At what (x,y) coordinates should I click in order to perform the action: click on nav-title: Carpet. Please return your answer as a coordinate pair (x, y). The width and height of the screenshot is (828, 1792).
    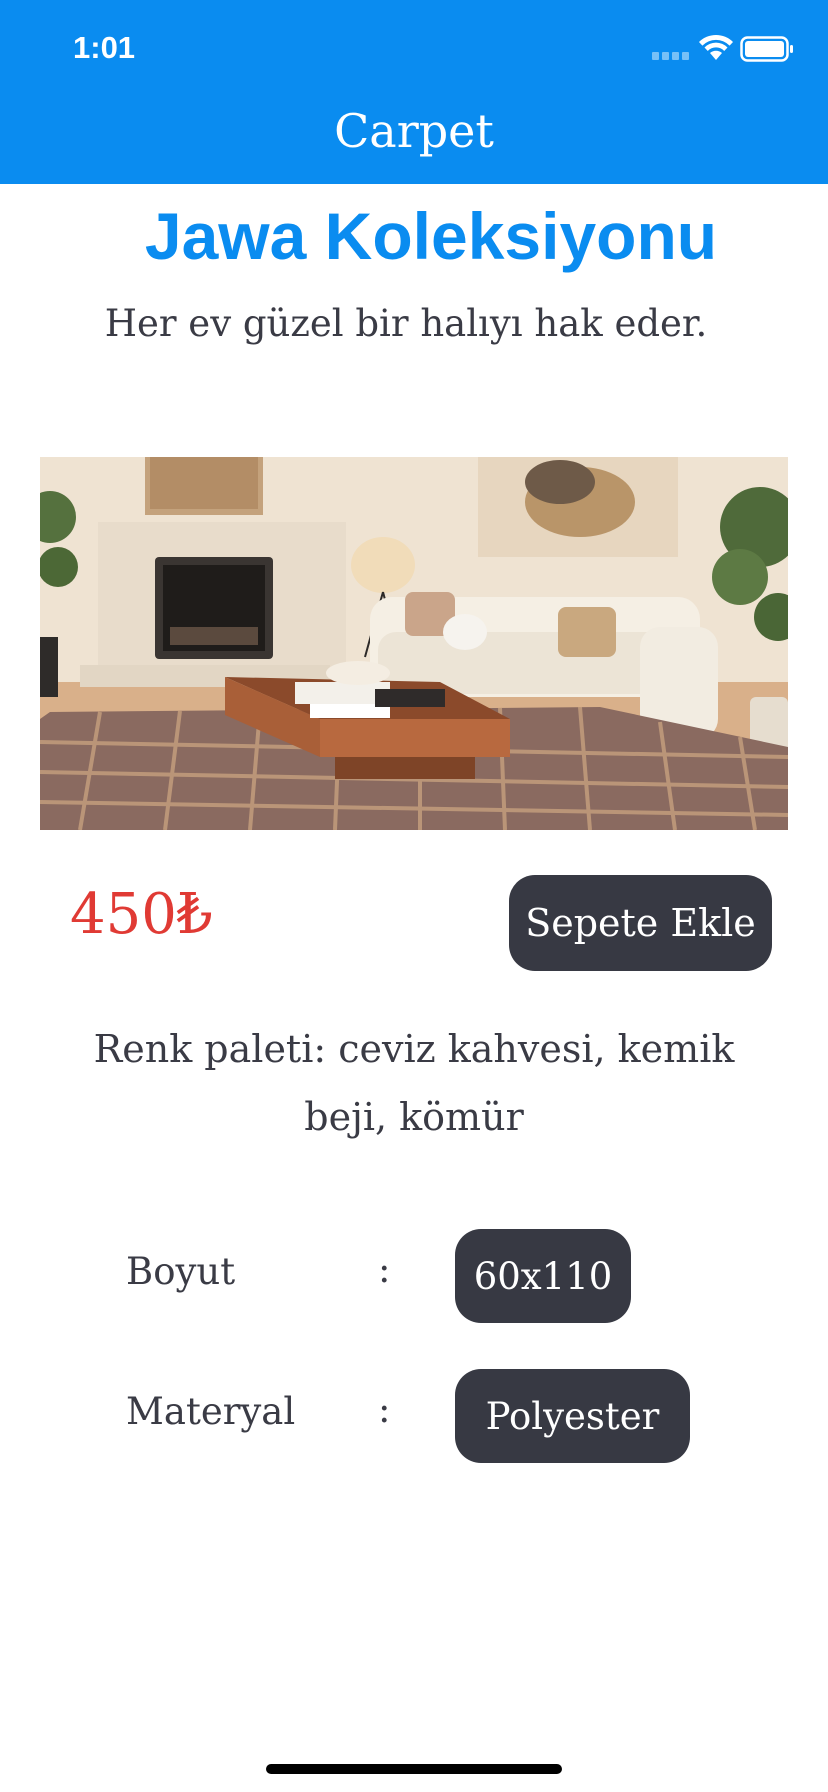
    Looking at the image, I should click on (414, 131).